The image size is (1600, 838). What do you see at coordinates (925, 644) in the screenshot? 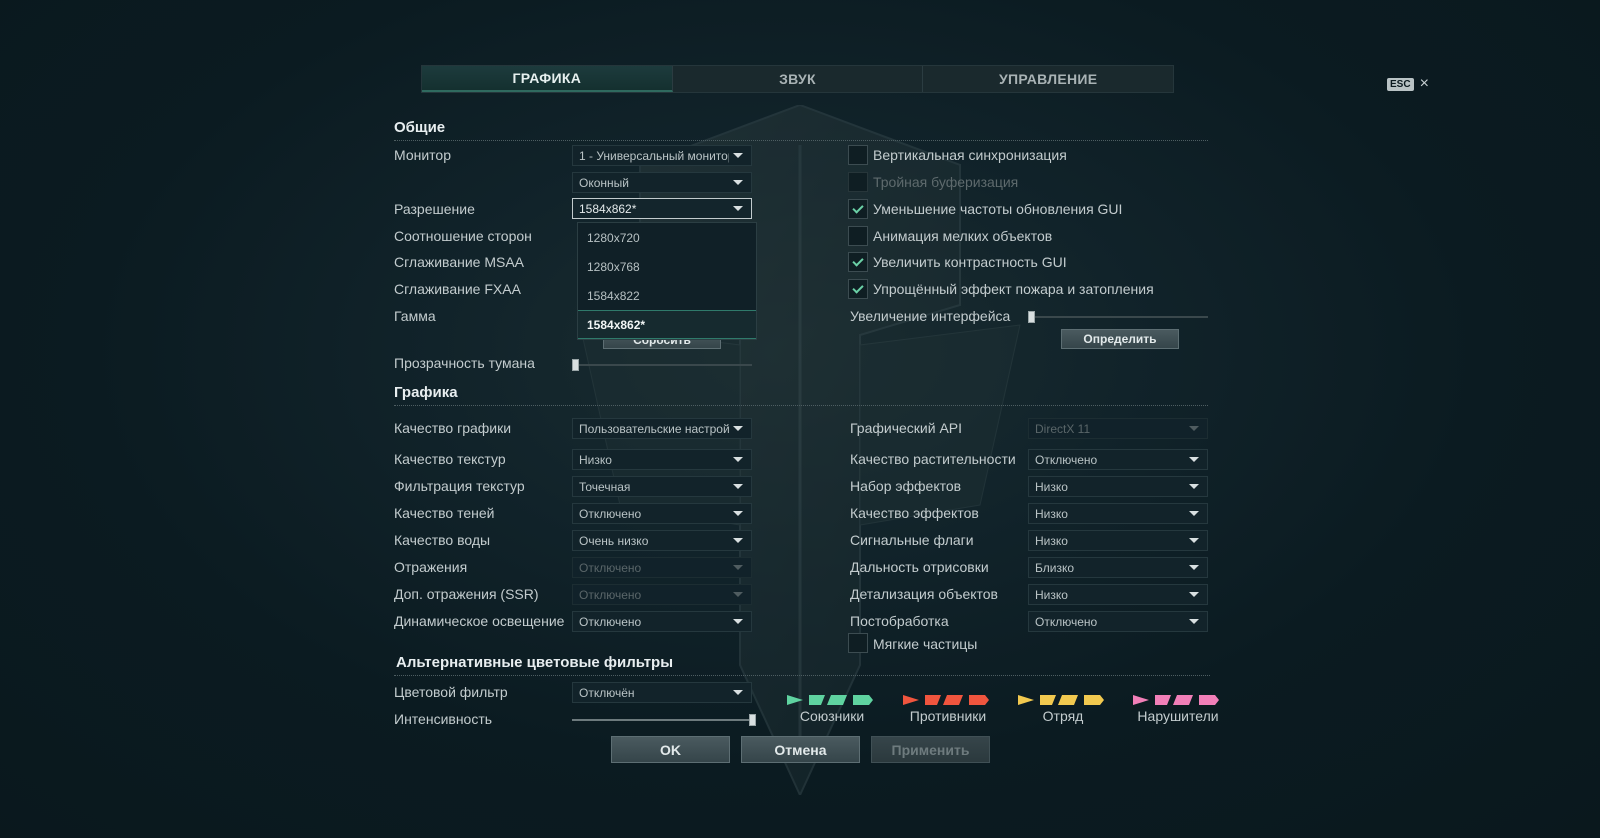
I see `soft-particles-label: Мягкие частицы` at bounding box center [925, 644].